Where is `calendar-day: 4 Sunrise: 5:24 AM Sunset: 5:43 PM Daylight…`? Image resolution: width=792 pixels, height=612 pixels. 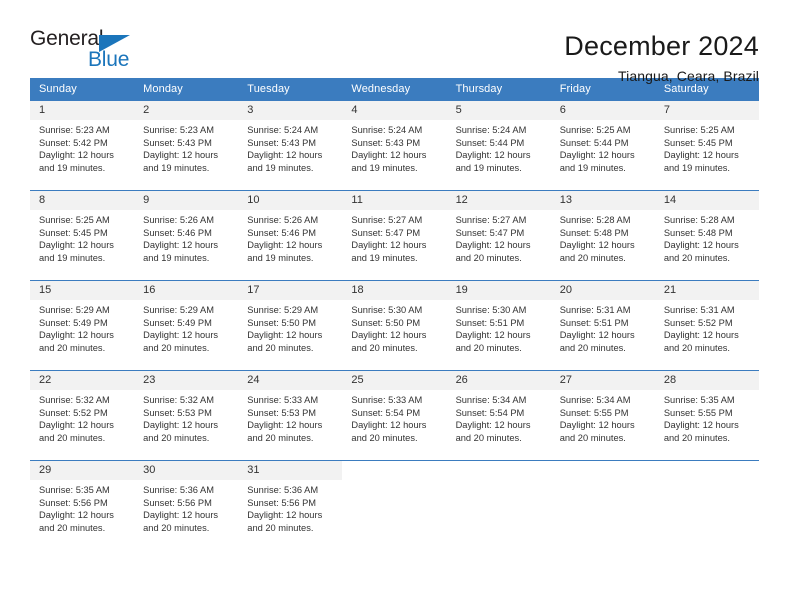 calendar-day: 4 Sunrise: 5:24 AM Sunset: 5:43 PM Daylight… is located at coordinates (394, 145).